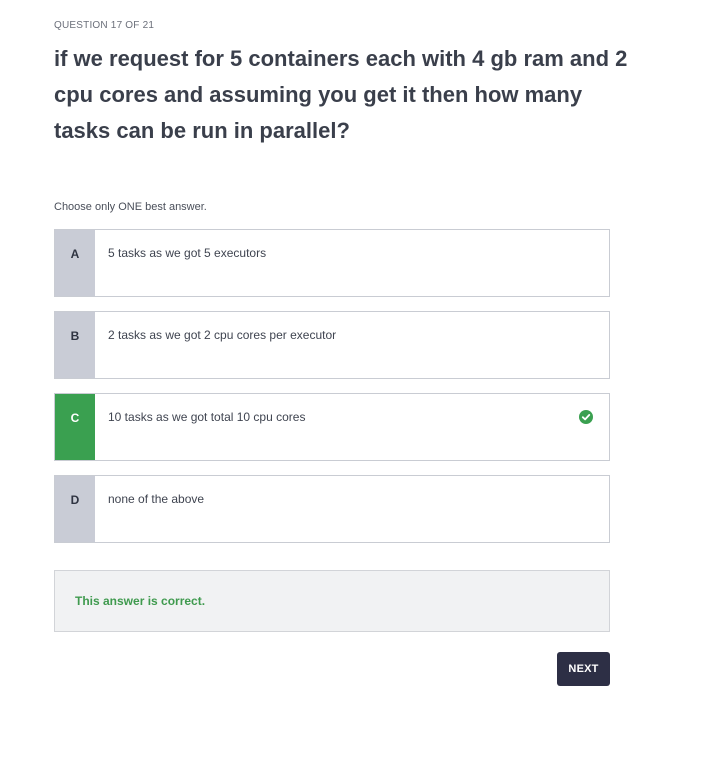 The width and height of the screenshot is (710, 758). I want to click on option-letter: D, so click(75, 509).